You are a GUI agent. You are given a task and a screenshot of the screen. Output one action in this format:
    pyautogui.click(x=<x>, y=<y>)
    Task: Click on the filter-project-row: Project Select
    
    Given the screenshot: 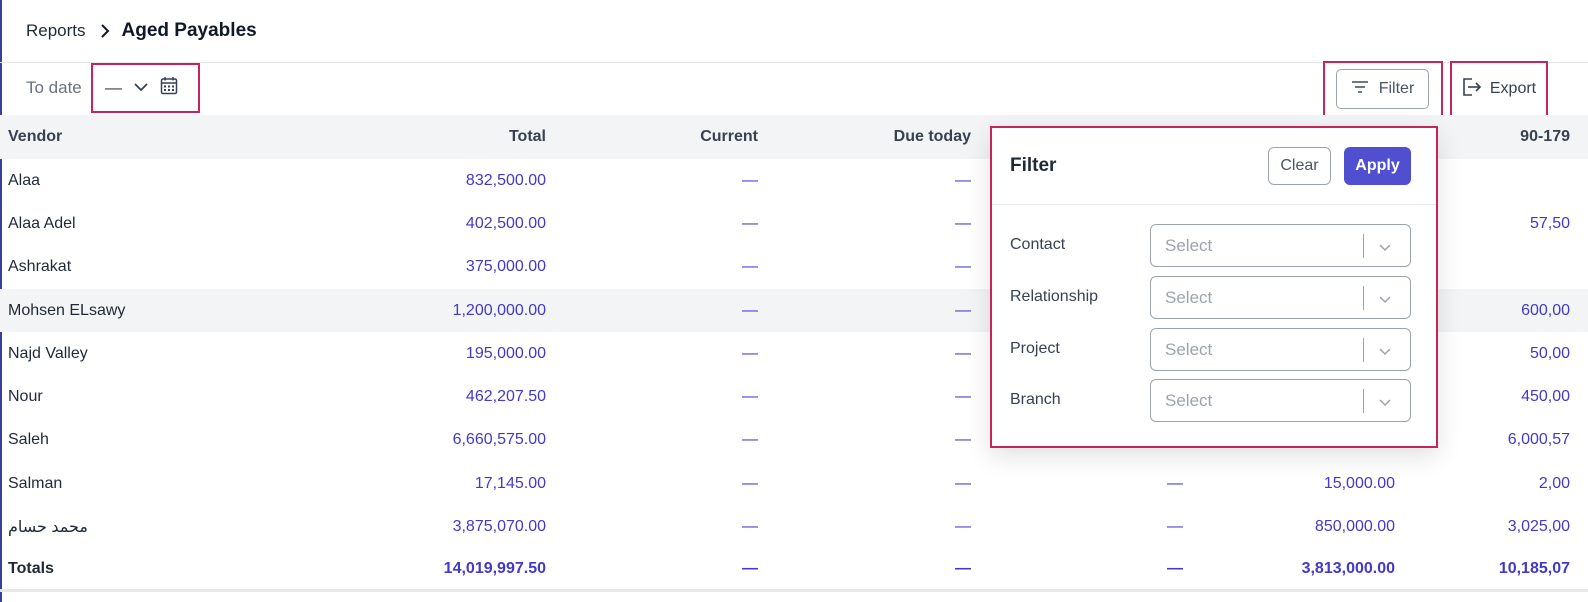 What is the action you would take?
    pyautogui.click(x=1214, y=350)
    